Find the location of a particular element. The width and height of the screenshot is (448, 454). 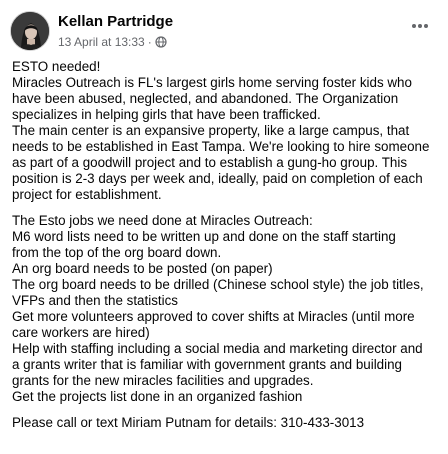

avatar is located at coordinates (30, 31).